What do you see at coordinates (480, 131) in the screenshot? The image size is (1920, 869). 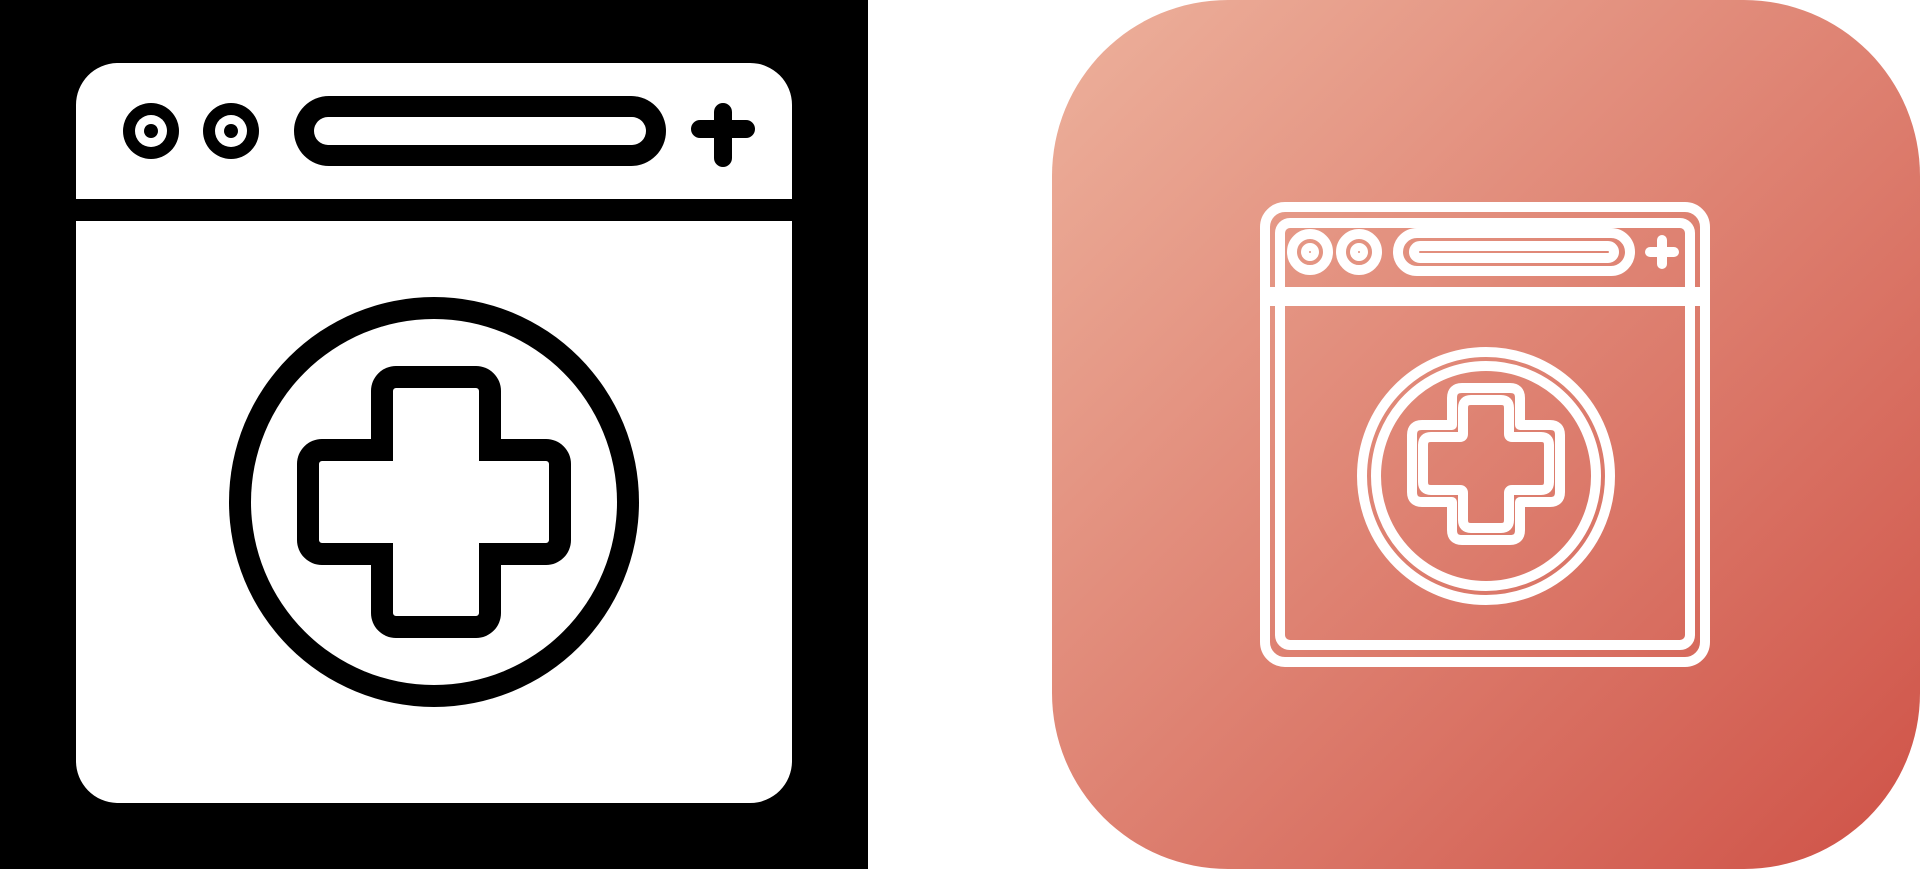 I see `address-bar` at bounding box center [480, 131].